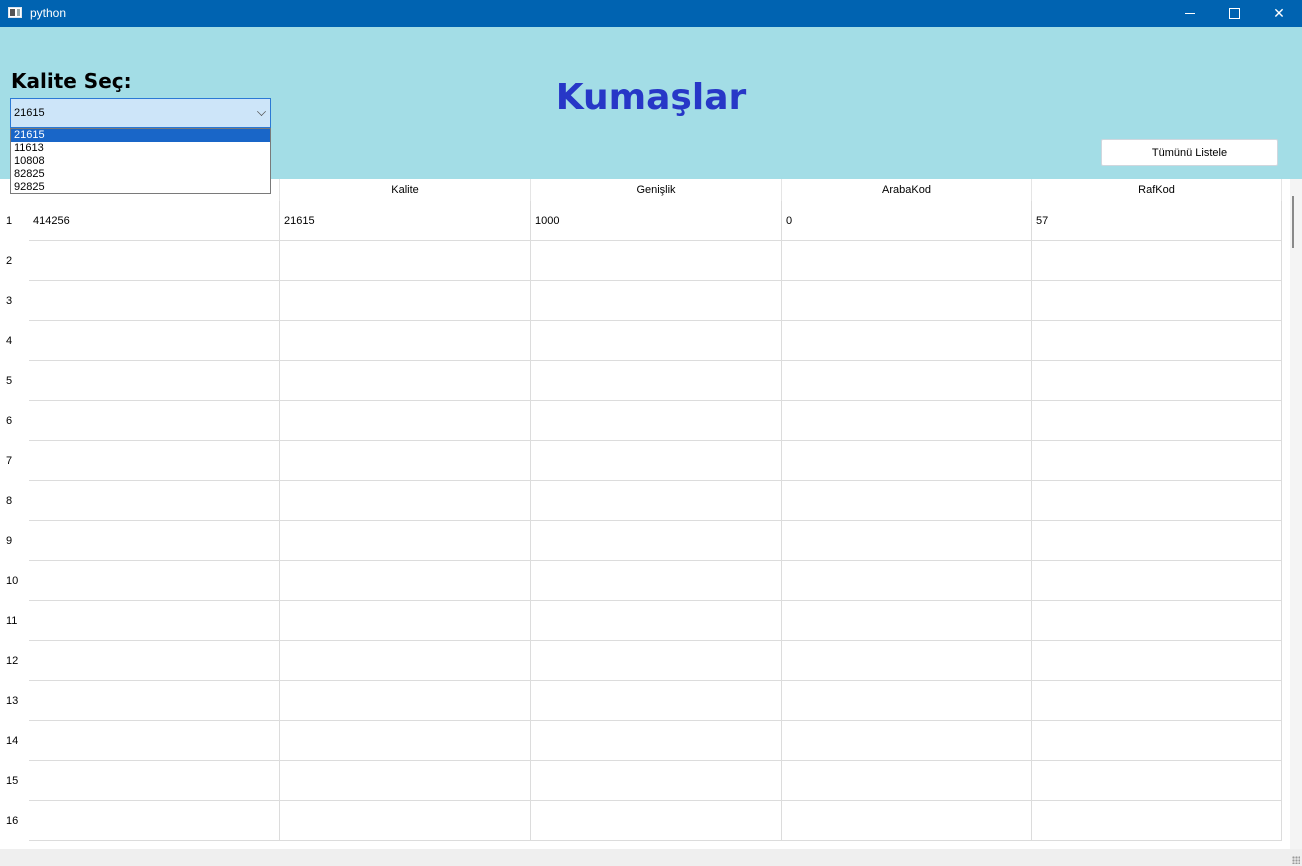 This screenshot has height=866, width=1302. Describe the element at coordinates (14, 701) in the screenshot. I see `row-number: 13` at that location.